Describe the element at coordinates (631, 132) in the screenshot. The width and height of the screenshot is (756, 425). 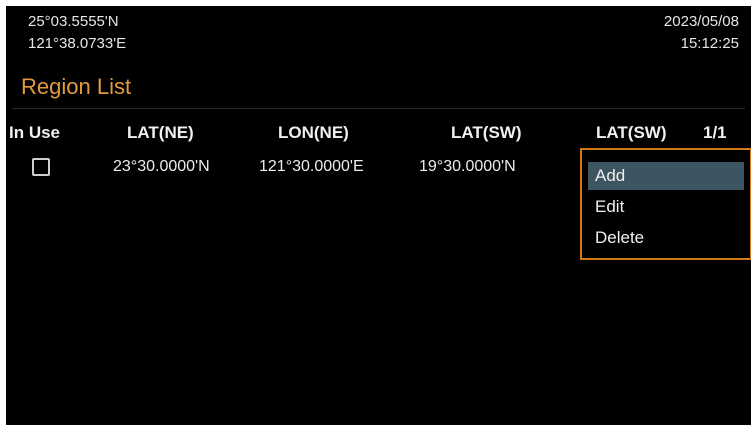
I see `column-header-lat-sw-2: LAT(SW)` at that location.